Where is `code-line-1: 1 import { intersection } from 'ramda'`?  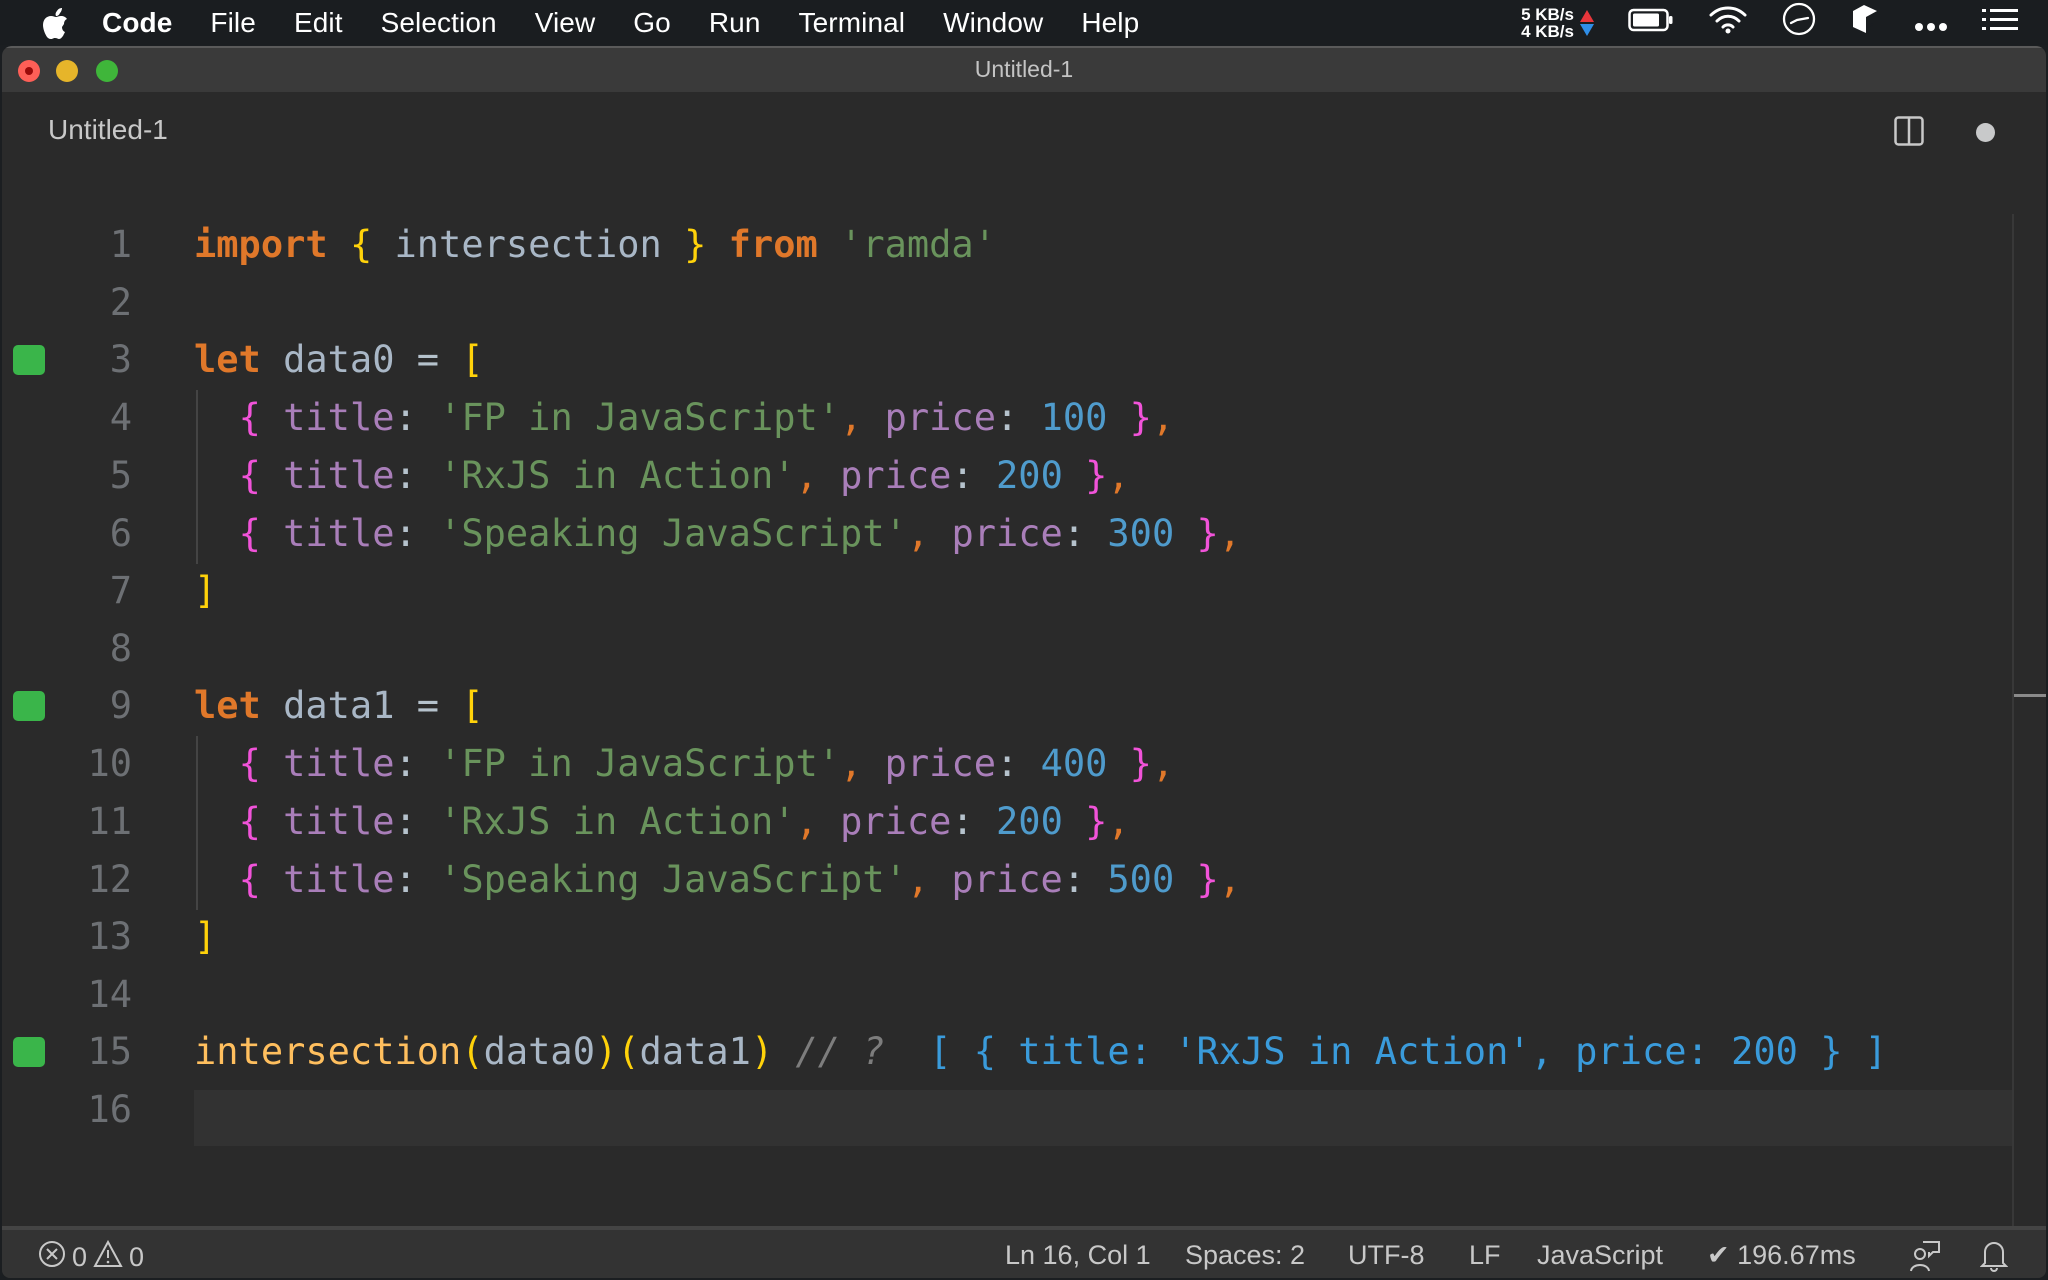 code-line-1: 1 import { intersection } from 'ramda' is located at coordinates (1024, 245).